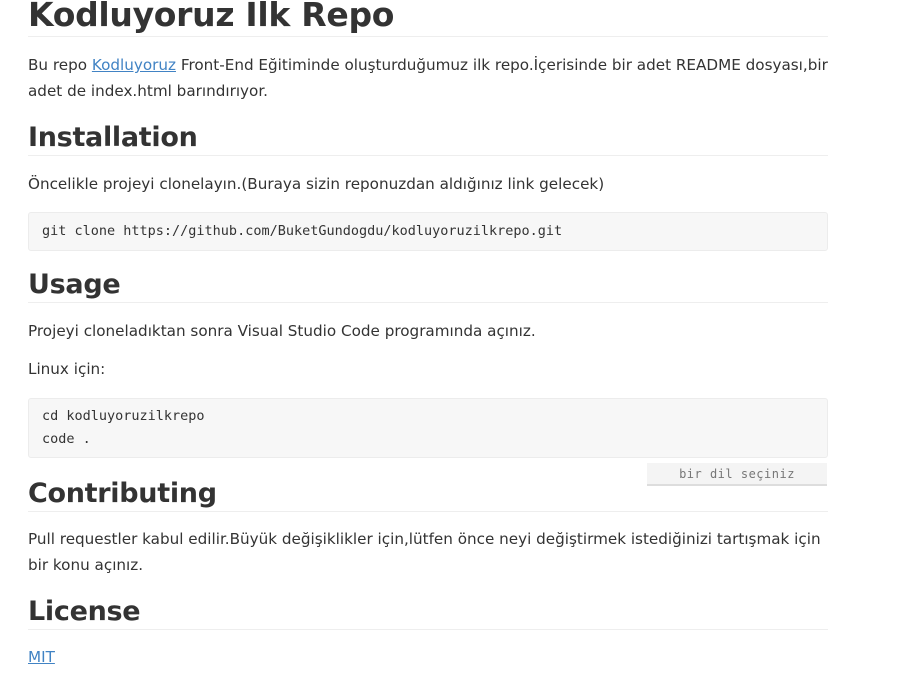 This screenshot has width=916, height=675. Describe the element at coordinates (428, 285) in the screenshot. I see `usage-heading: Usage` at that location.